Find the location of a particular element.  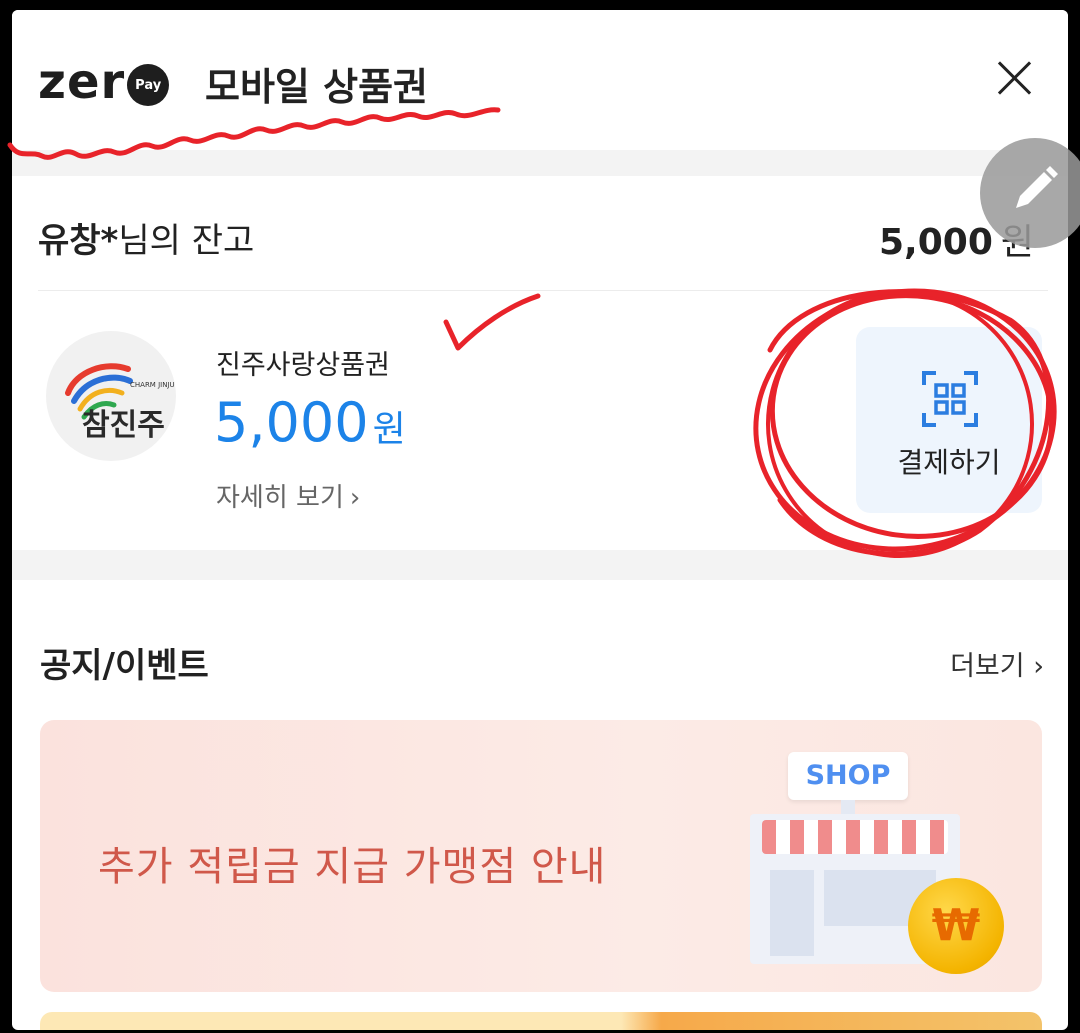

logo-badge-text: Pay is located at coordinates (148, 85).